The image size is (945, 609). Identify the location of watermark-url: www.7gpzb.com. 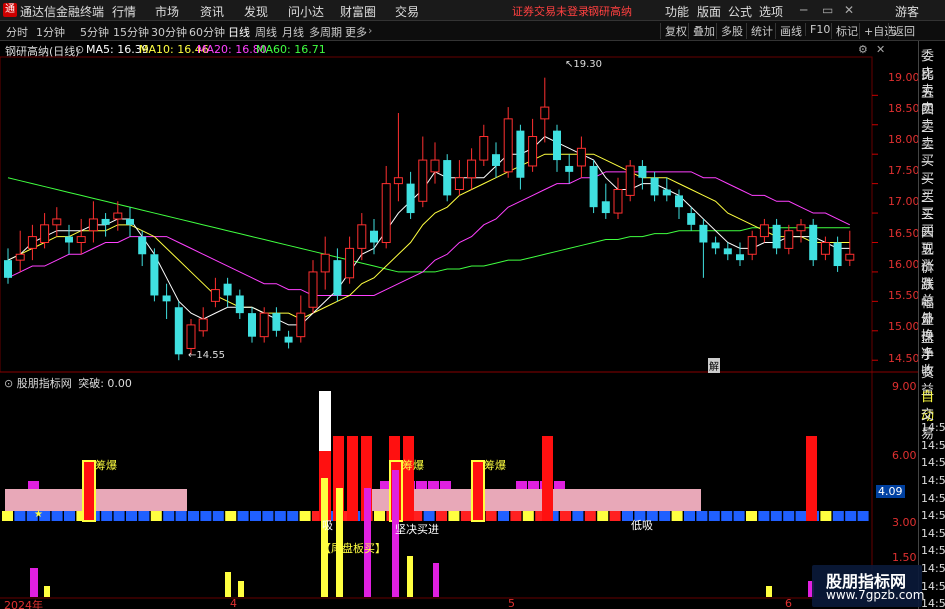
(875, 595).